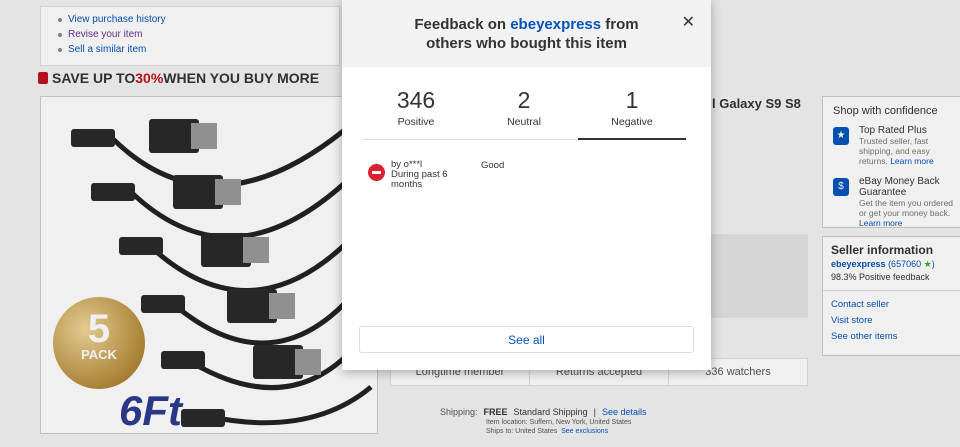 This screenshot has width=960, height=447. I want to click on title-suffix: from, so click(620, 24).